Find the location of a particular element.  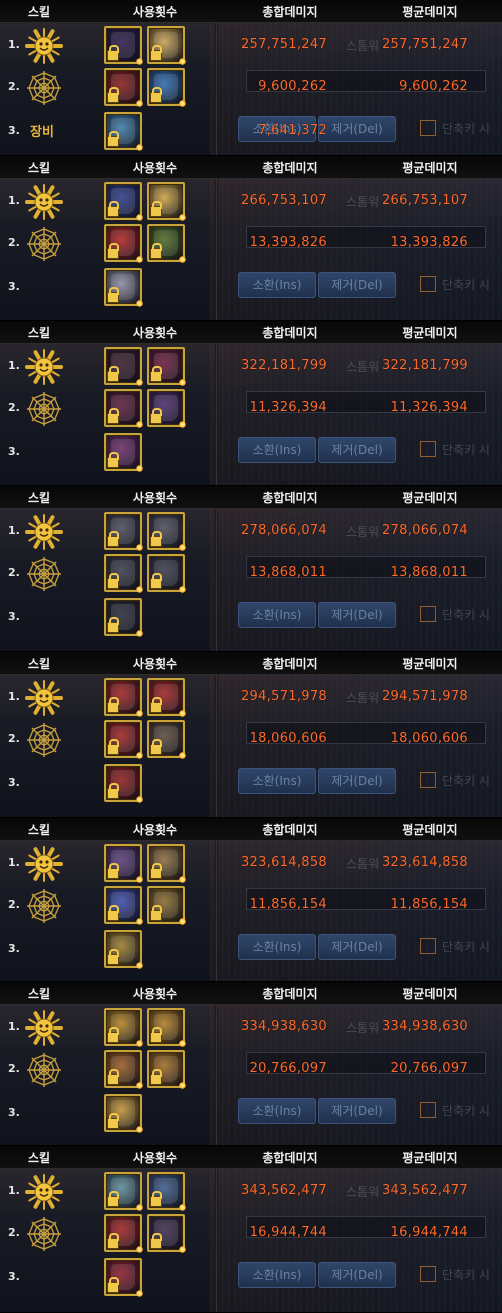

total-damage-value: 9,600,262 is located at coordinates (292, 86).